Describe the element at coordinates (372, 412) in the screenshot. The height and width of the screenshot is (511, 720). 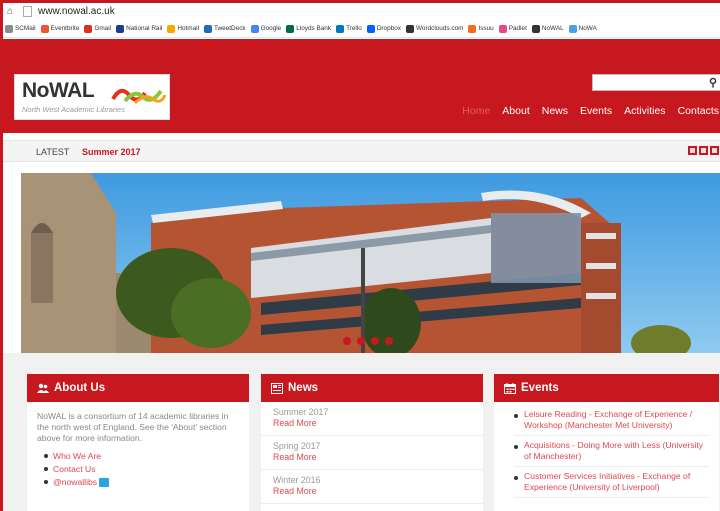
I see `news-entry-title: Summer 2017` at that location.